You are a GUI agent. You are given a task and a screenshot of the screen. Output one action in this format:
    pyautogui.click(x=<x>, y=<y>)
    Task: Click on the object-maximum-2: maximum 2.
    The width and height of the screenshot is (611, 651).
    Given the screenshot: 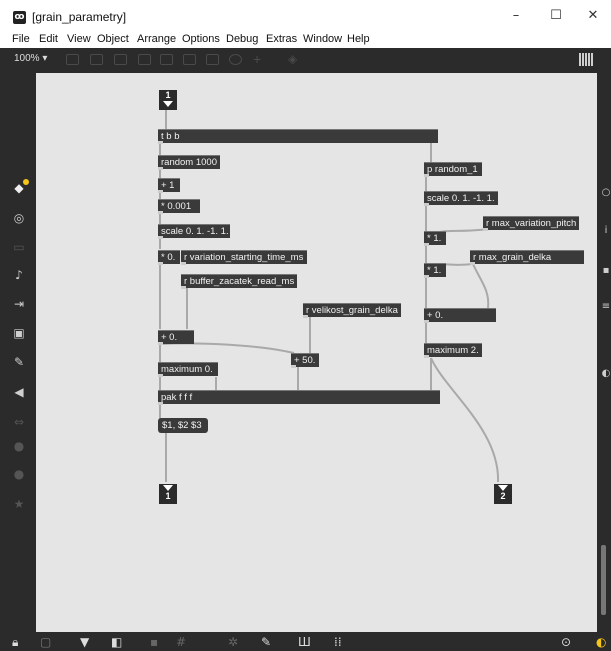 What is the action you would take?
    pyautogui.click(x=453, y=350)
    